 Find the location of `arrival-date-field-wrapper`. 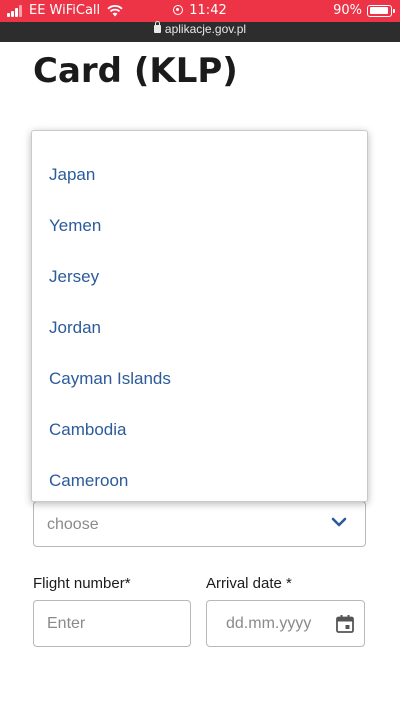

arrival-date-field-wrapper is located at coordinates (285, 623).